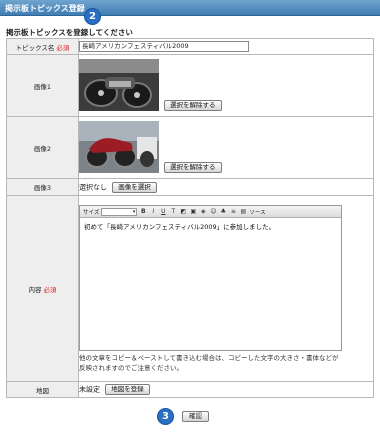  I want to click on smiley-icon: ☺, so click(213, 212).